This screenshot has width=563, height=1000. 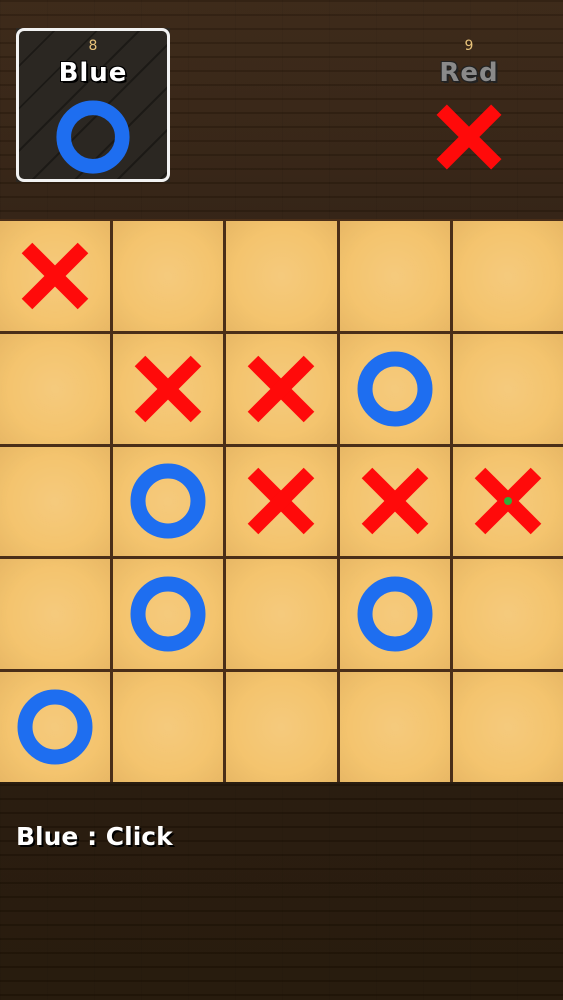 What do you see at coordinates (281, 614) in the screenshot?
I see `board-cell-r4-c3` at bounding box center [281, 614].